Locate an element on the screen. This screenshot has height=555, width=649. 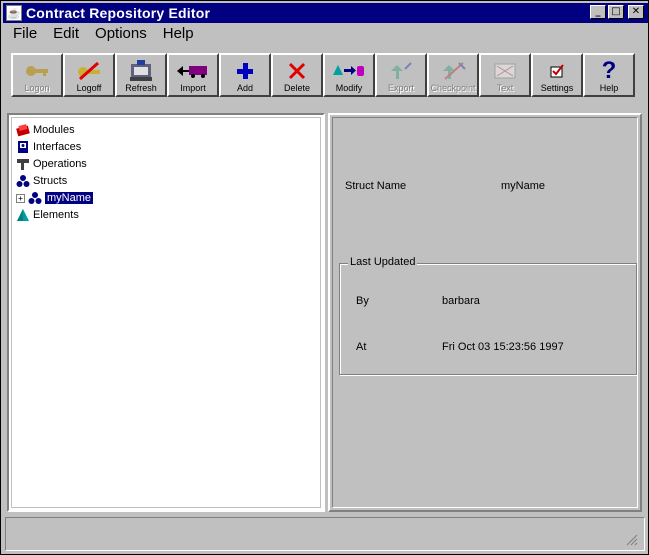
text-icon is located at coordinates (505, 71).